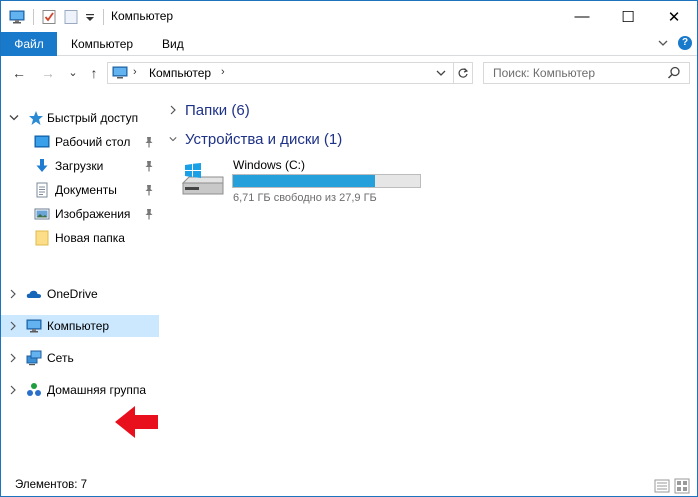 The width and height of the screenshot is (698, 497). I want to click on sidebar-item-label: Сеть, so click(60, 358).